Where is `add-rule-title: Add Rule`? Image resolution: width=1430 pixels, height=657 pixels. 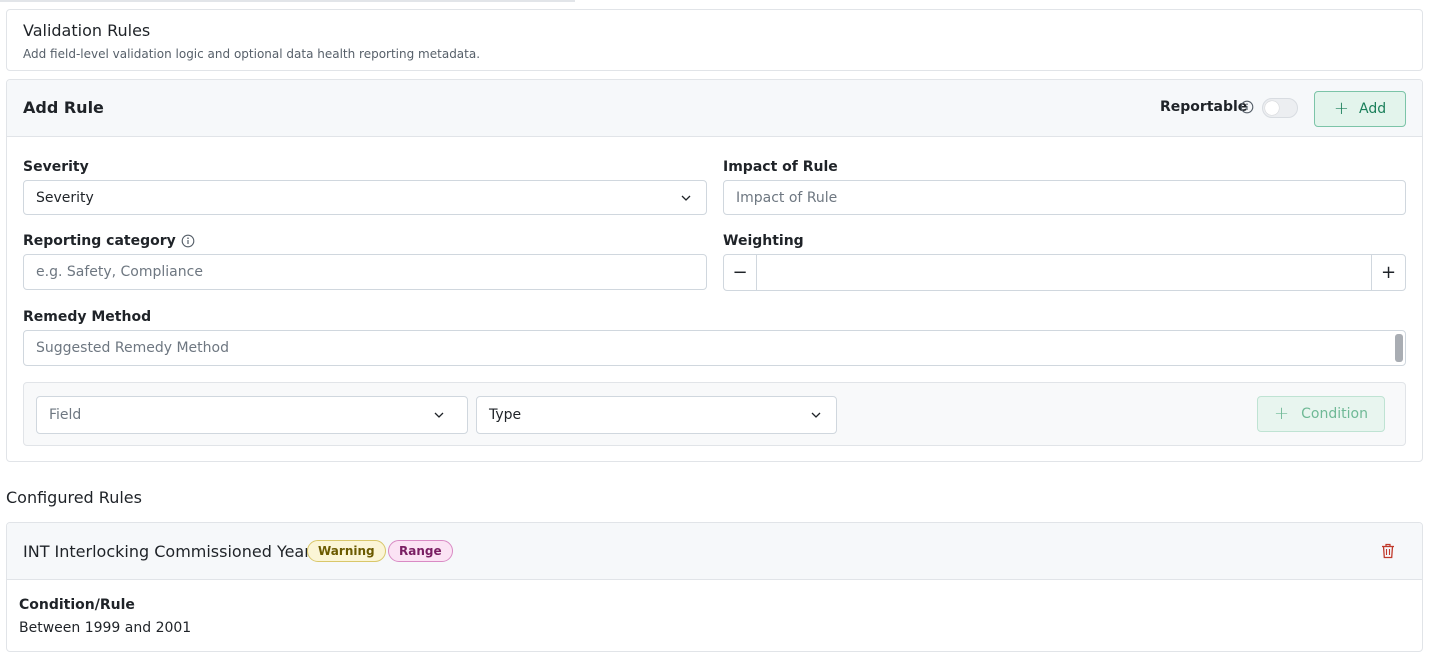
add-rule-title: Add Rule is located at coordinates (63, 107).